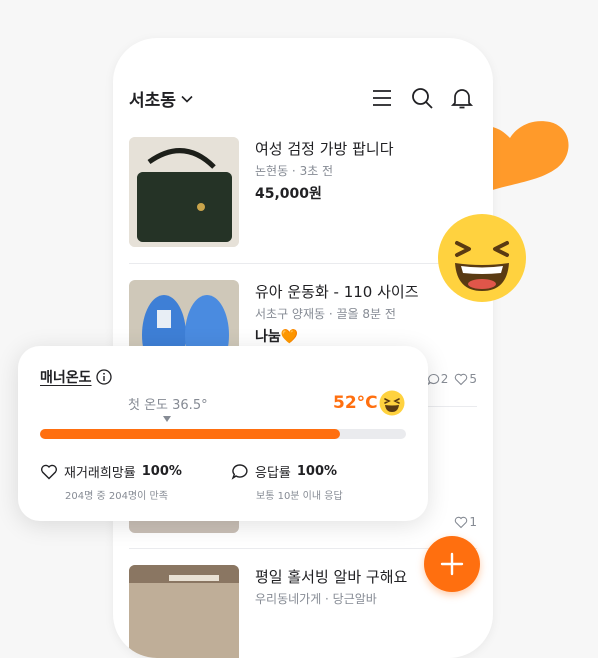  I want to click on first-temperature-marker, so click(167, 419).